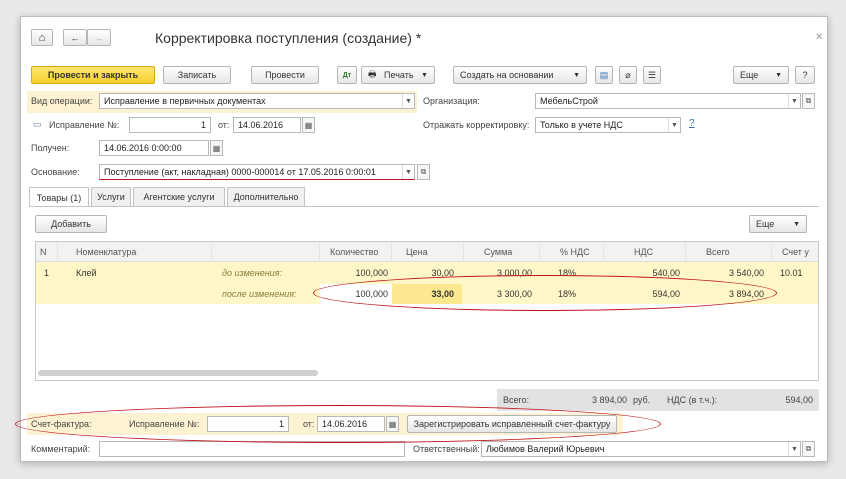 The height and width of the screenshot is (479, 846). What do you see at coordinates (266, 252) in the screenshot?
I see `header-blank` at bounding box center [266, 252].